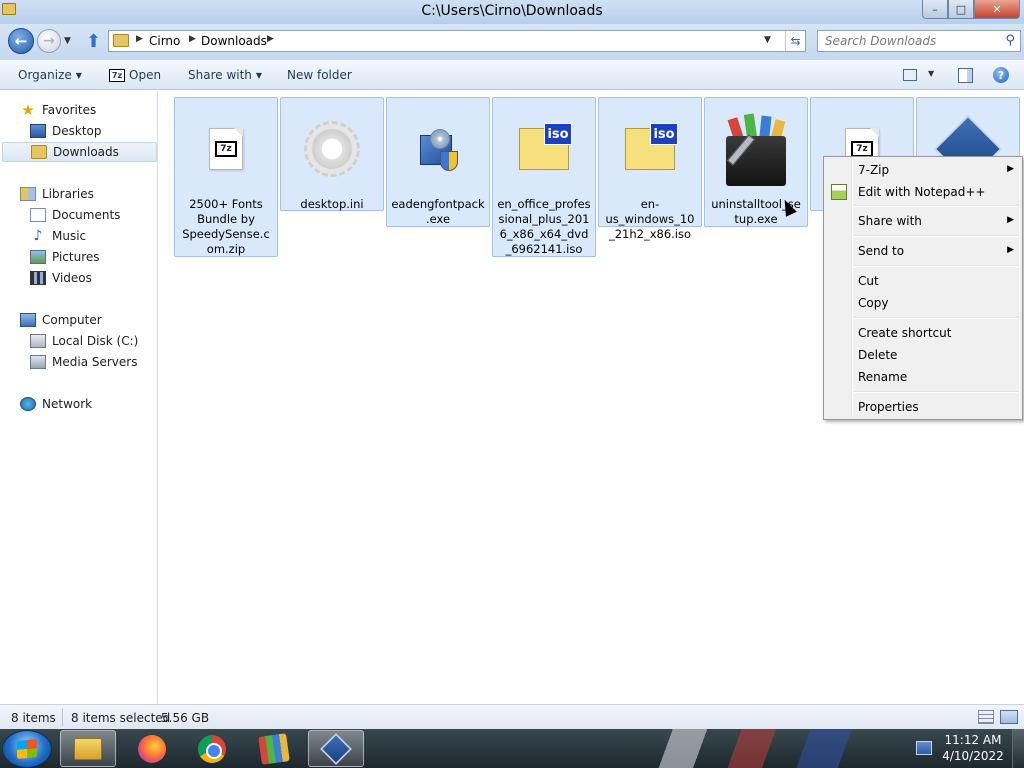 This screenshot has height=768, width=1024. What do you see at coordinates (923, 303) in the screenshot?
I see `menu-item-copy: Copy` at bounding box center [923, 303].